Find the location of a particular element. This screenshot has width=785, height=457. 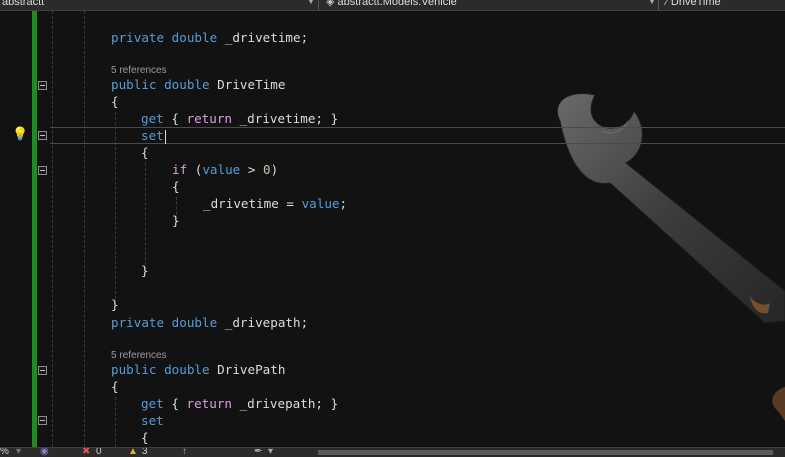

code-line: public double DrivePath is located at coordinates (198, 369).